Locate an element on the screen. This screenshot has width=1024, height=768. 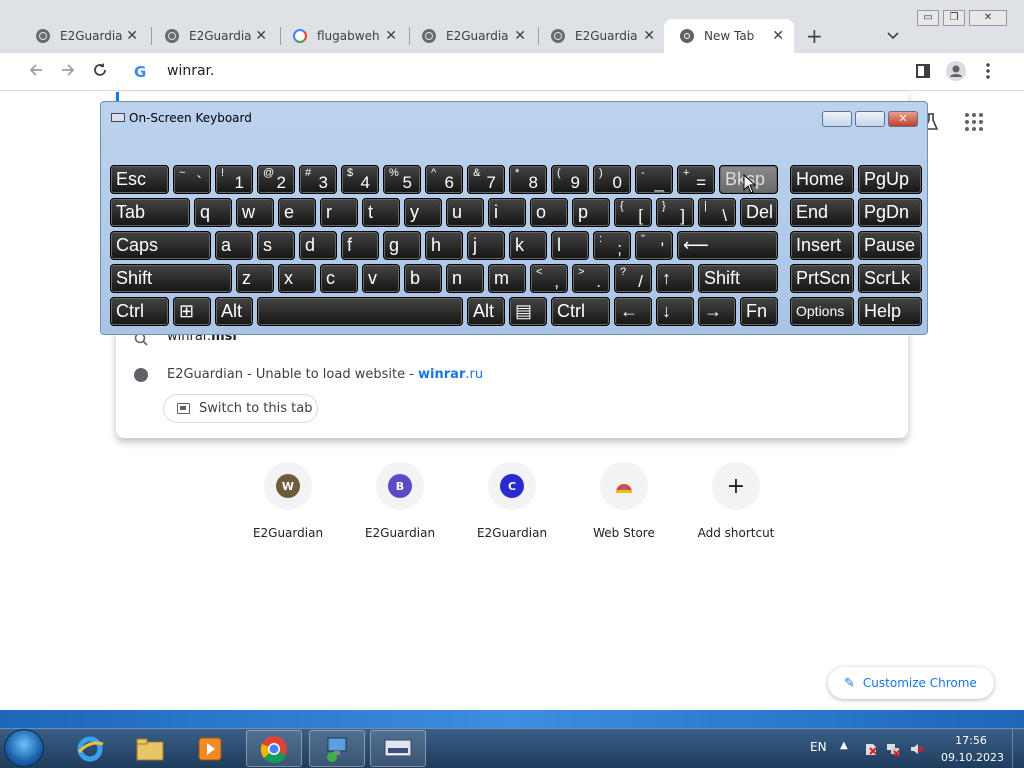
osk-key: <, is located at coordinates (549, 278).